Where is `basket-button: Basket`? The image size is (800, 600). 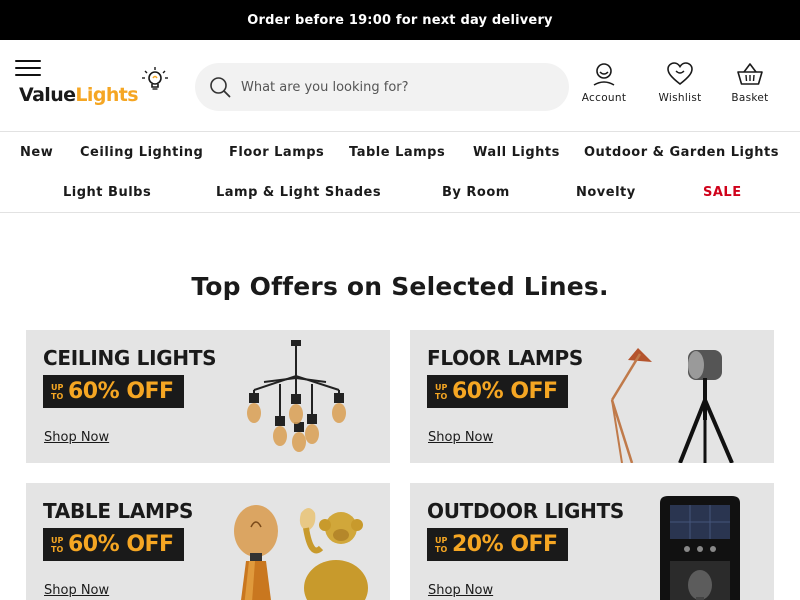
basket-button: Basket is located at coordinates (750, 87).